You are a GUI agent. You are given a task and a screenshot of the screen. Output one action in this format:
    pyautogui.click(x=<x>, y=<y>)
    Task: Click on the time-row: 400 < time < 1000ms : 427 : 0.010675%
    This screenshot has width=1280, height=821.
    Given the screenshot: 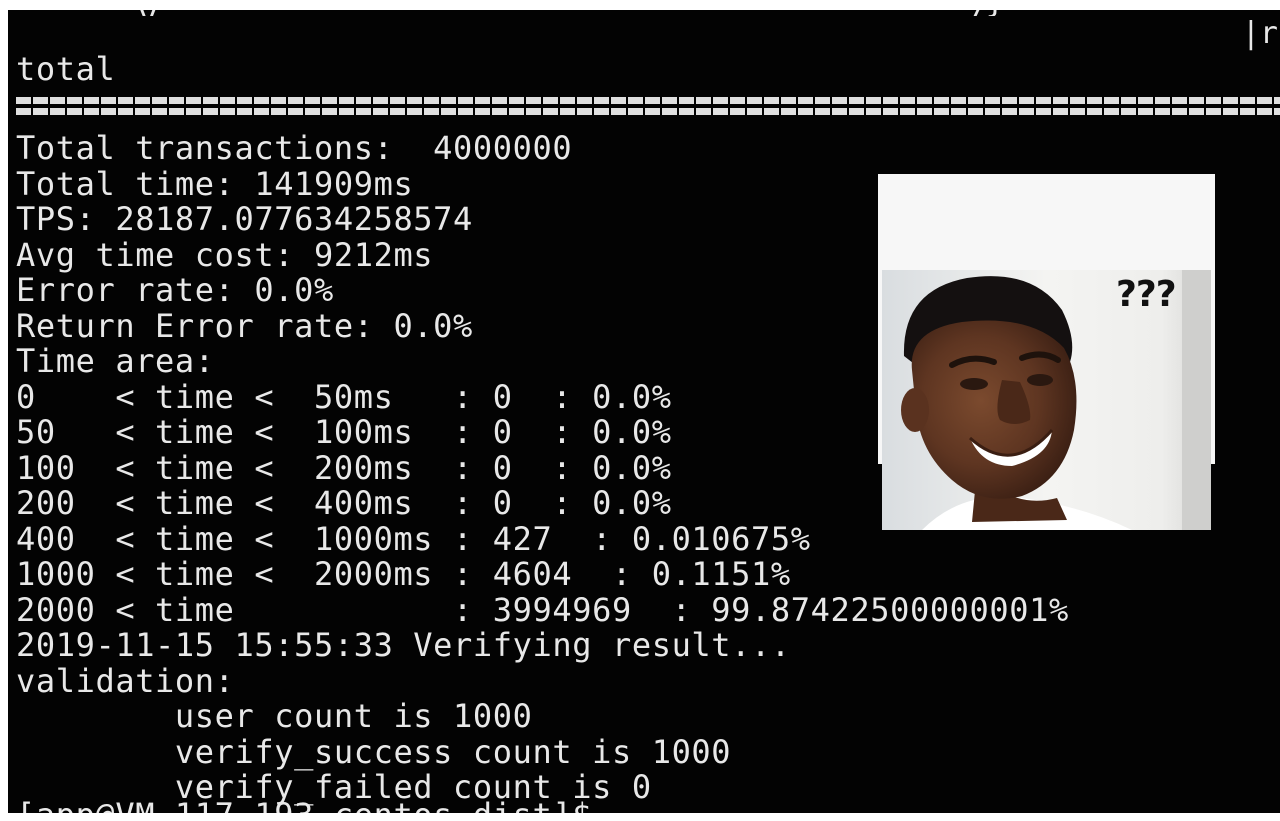 What is the action you would take?
    pyautogui.click(x=413, y=539)
    